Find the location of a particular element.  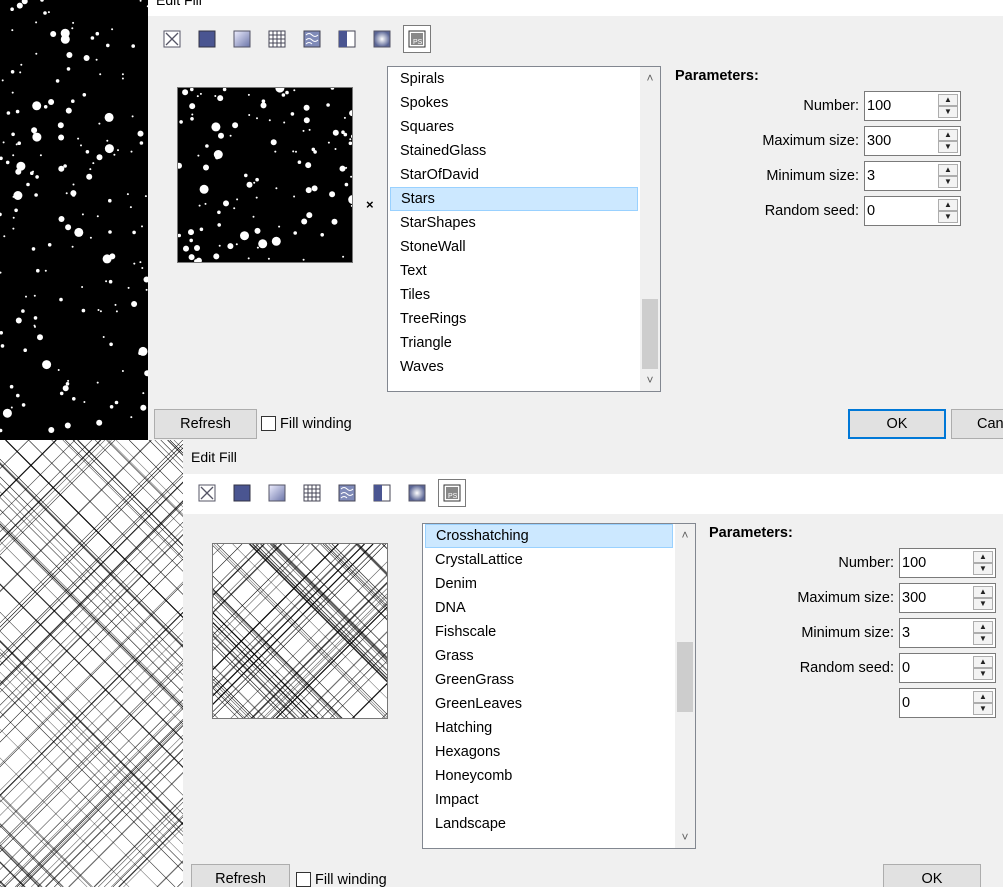

list-item: Squares is located at coordinates (427, 127).